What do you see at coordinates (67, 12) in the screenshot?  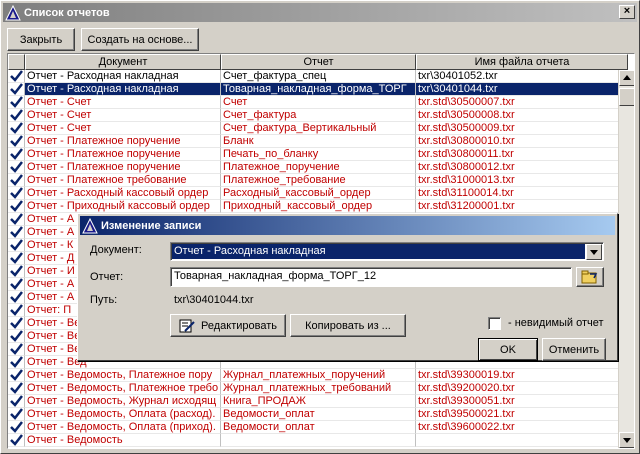 I see `window-title: Список отчетов` at bounding box center [67, 12].